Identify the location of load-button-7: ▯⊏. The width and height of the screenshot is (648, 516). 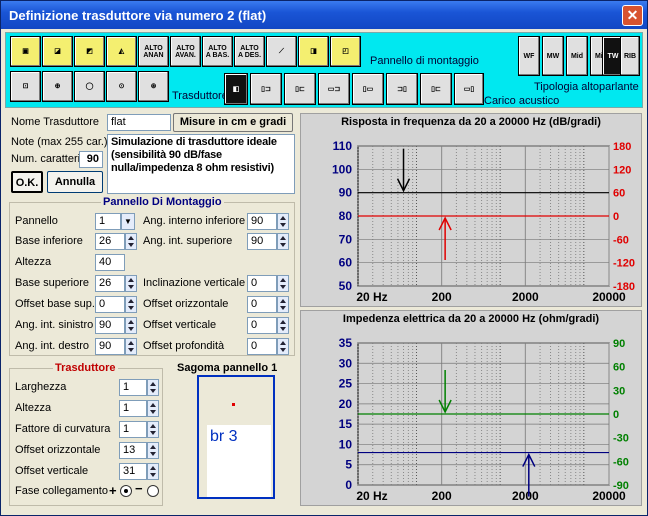
(436, 89).